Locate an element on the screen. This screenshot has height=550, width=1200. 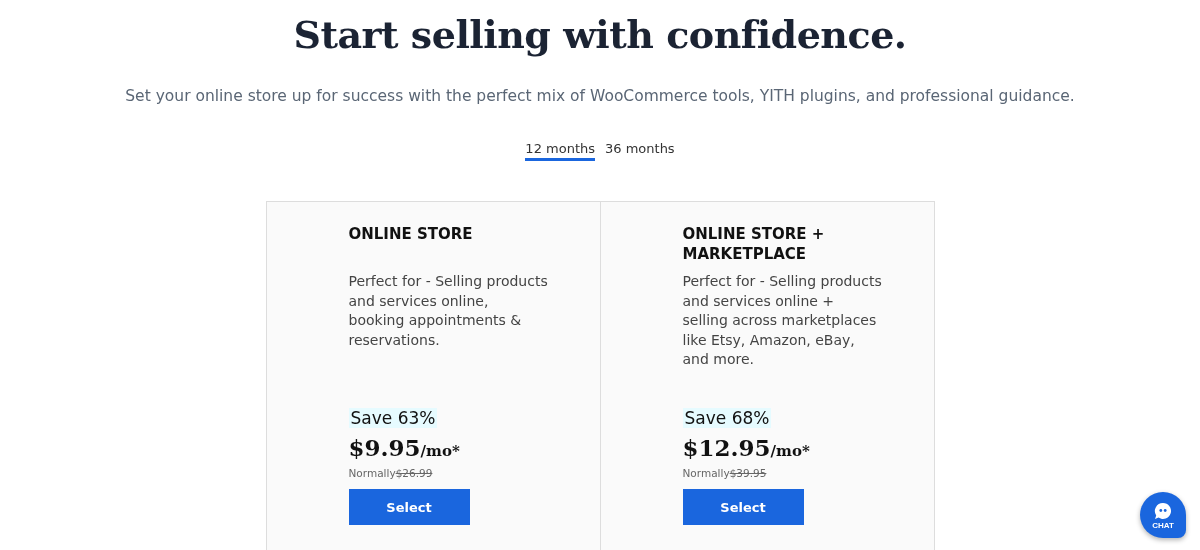
plan-name: ONLINE STORE + MARKETPLACE is located at coordinates (754, 244).